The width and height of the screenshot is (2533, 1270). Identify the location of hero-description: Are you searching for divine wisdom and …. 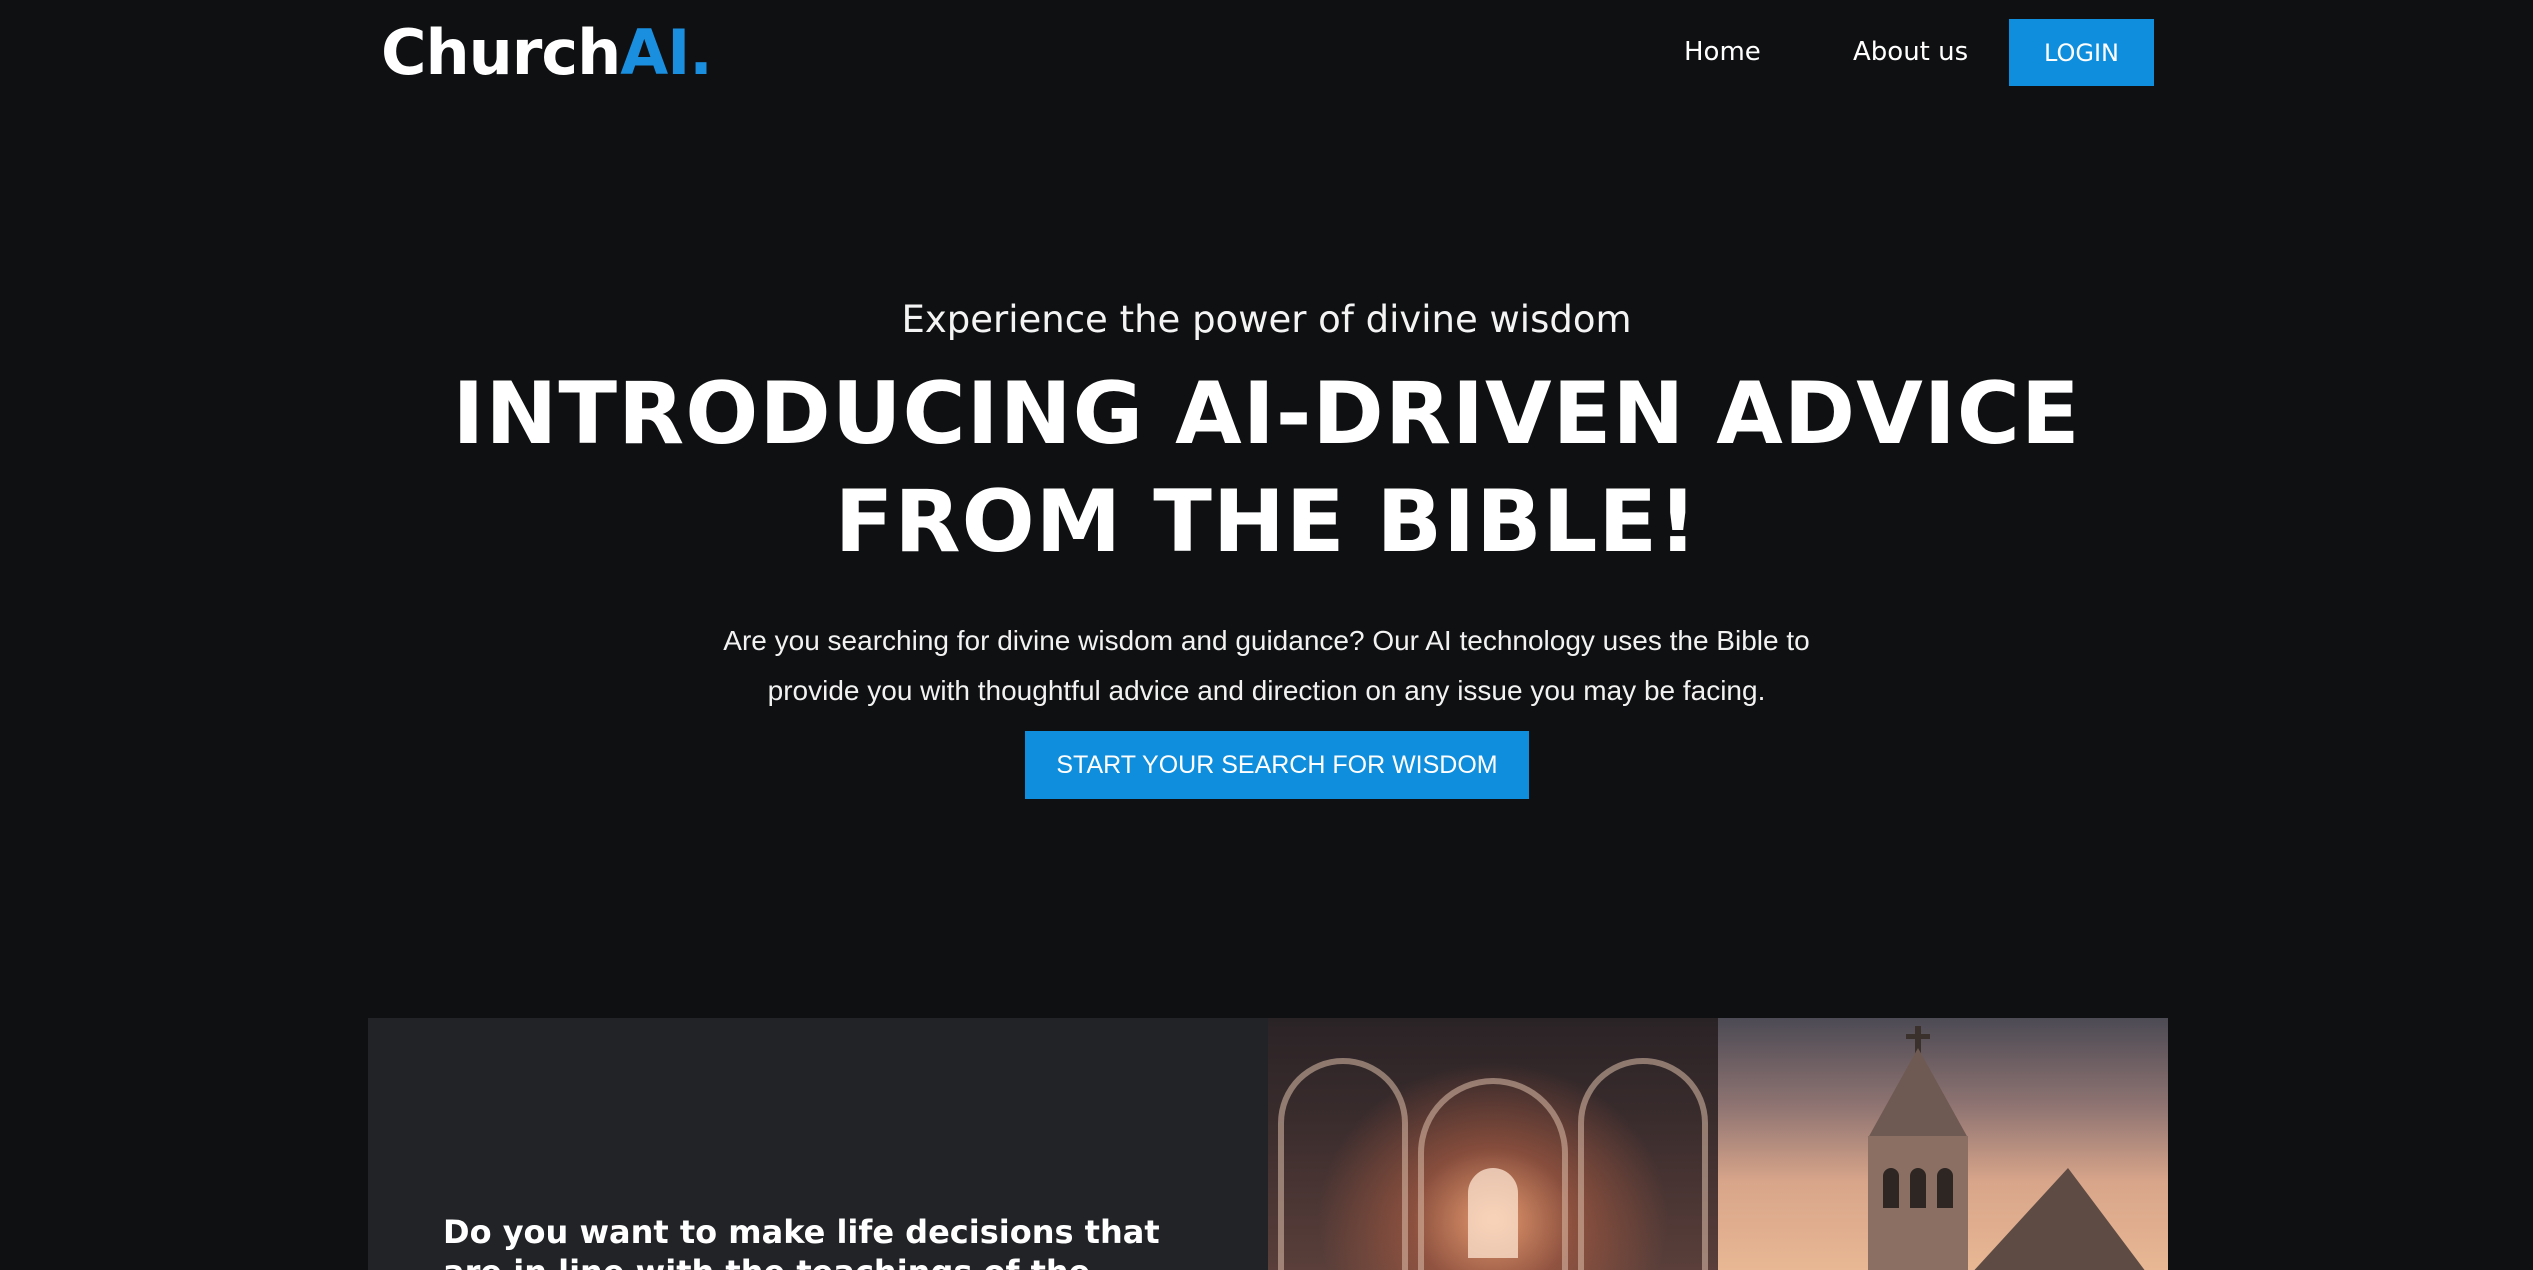
(1266, 665).